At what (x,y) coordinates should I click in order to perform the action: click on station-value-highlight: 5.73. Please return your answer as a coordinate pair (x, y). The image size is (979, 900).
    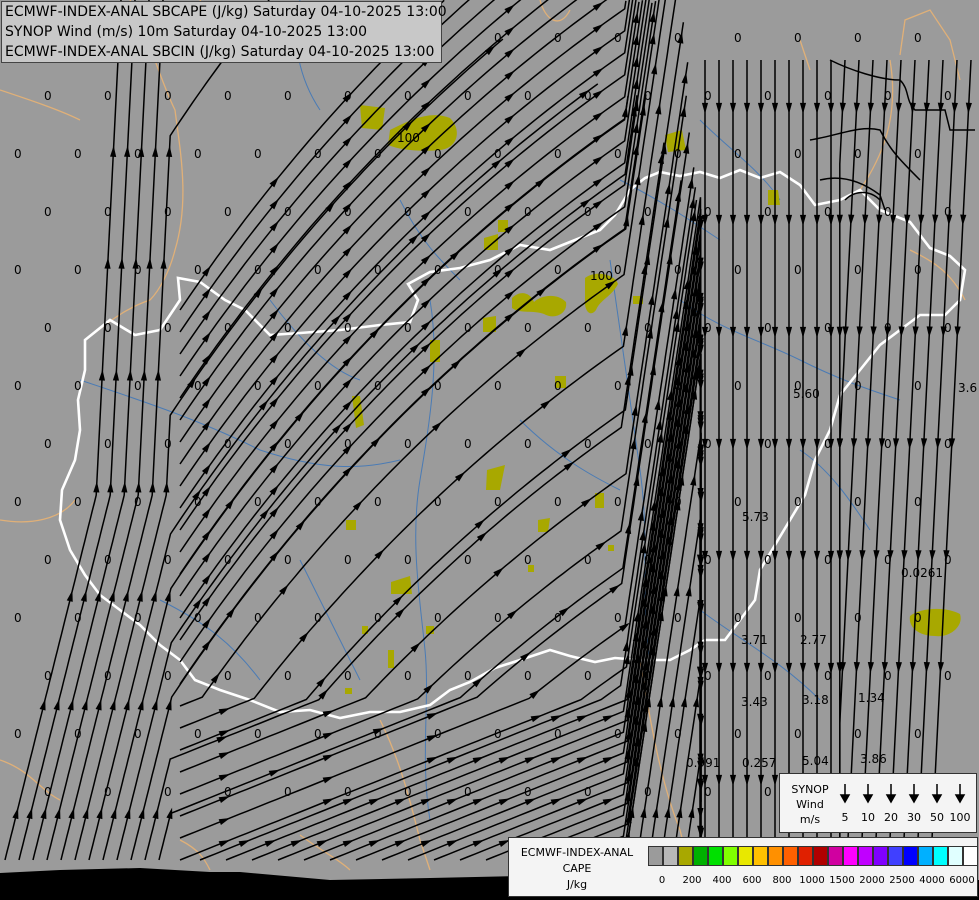
    Looking at the image, I should click on (755, 517).